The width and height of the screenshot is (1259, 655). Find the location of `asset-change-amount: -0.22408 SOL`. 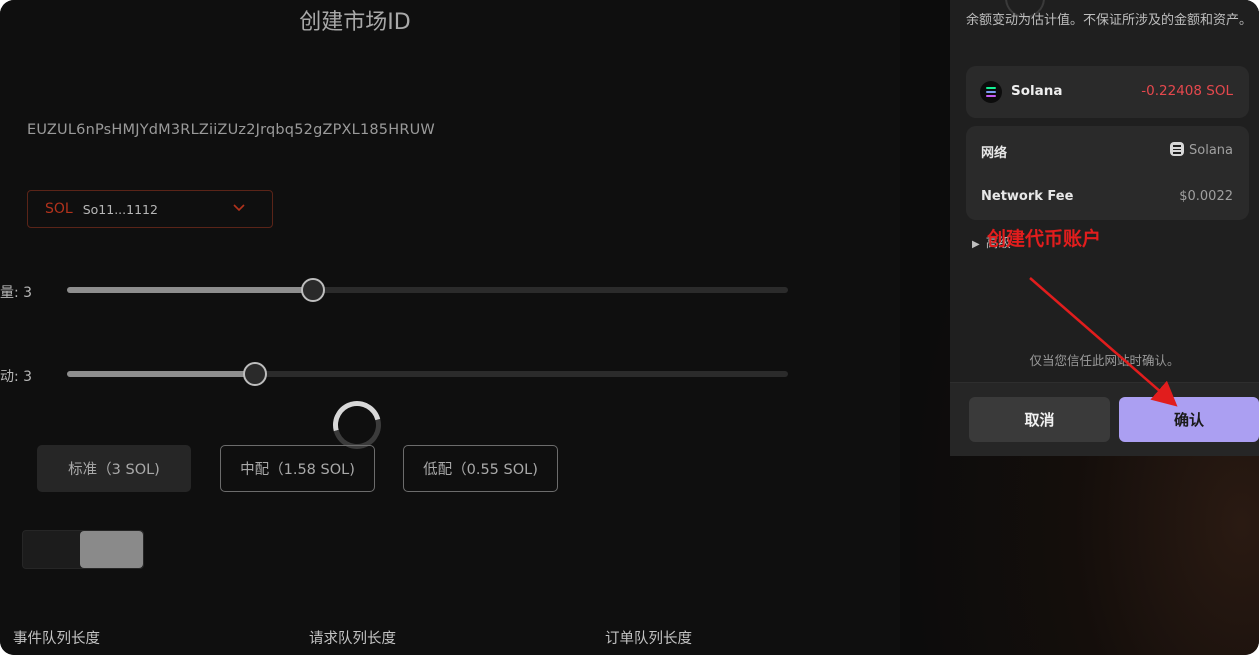

asset-change-amount: -0.22408 SOL is located at coordinates (1187, 91).